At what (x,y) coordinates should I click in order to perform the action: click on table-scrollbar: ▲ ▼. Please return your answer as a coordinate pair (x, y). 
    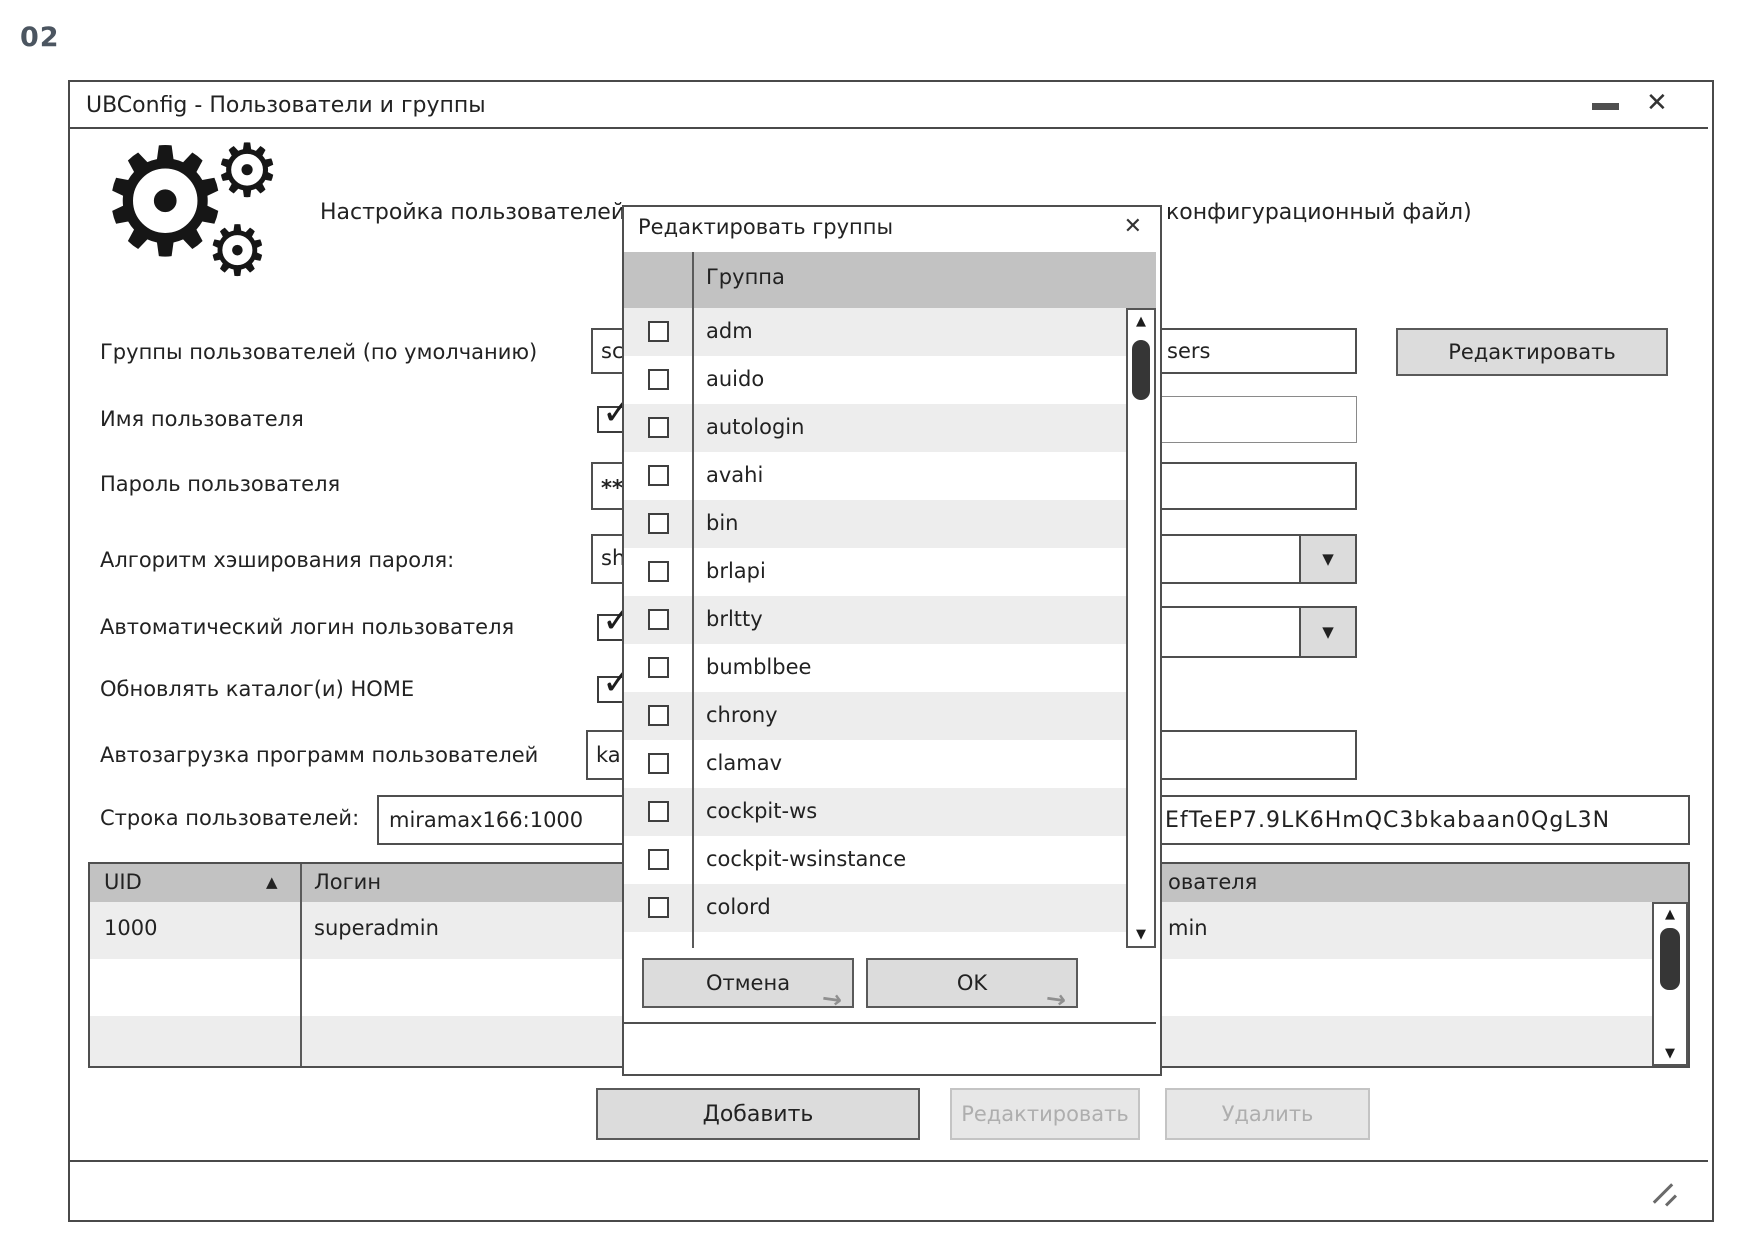
    Looking at the image, I should click on (1670, 984).